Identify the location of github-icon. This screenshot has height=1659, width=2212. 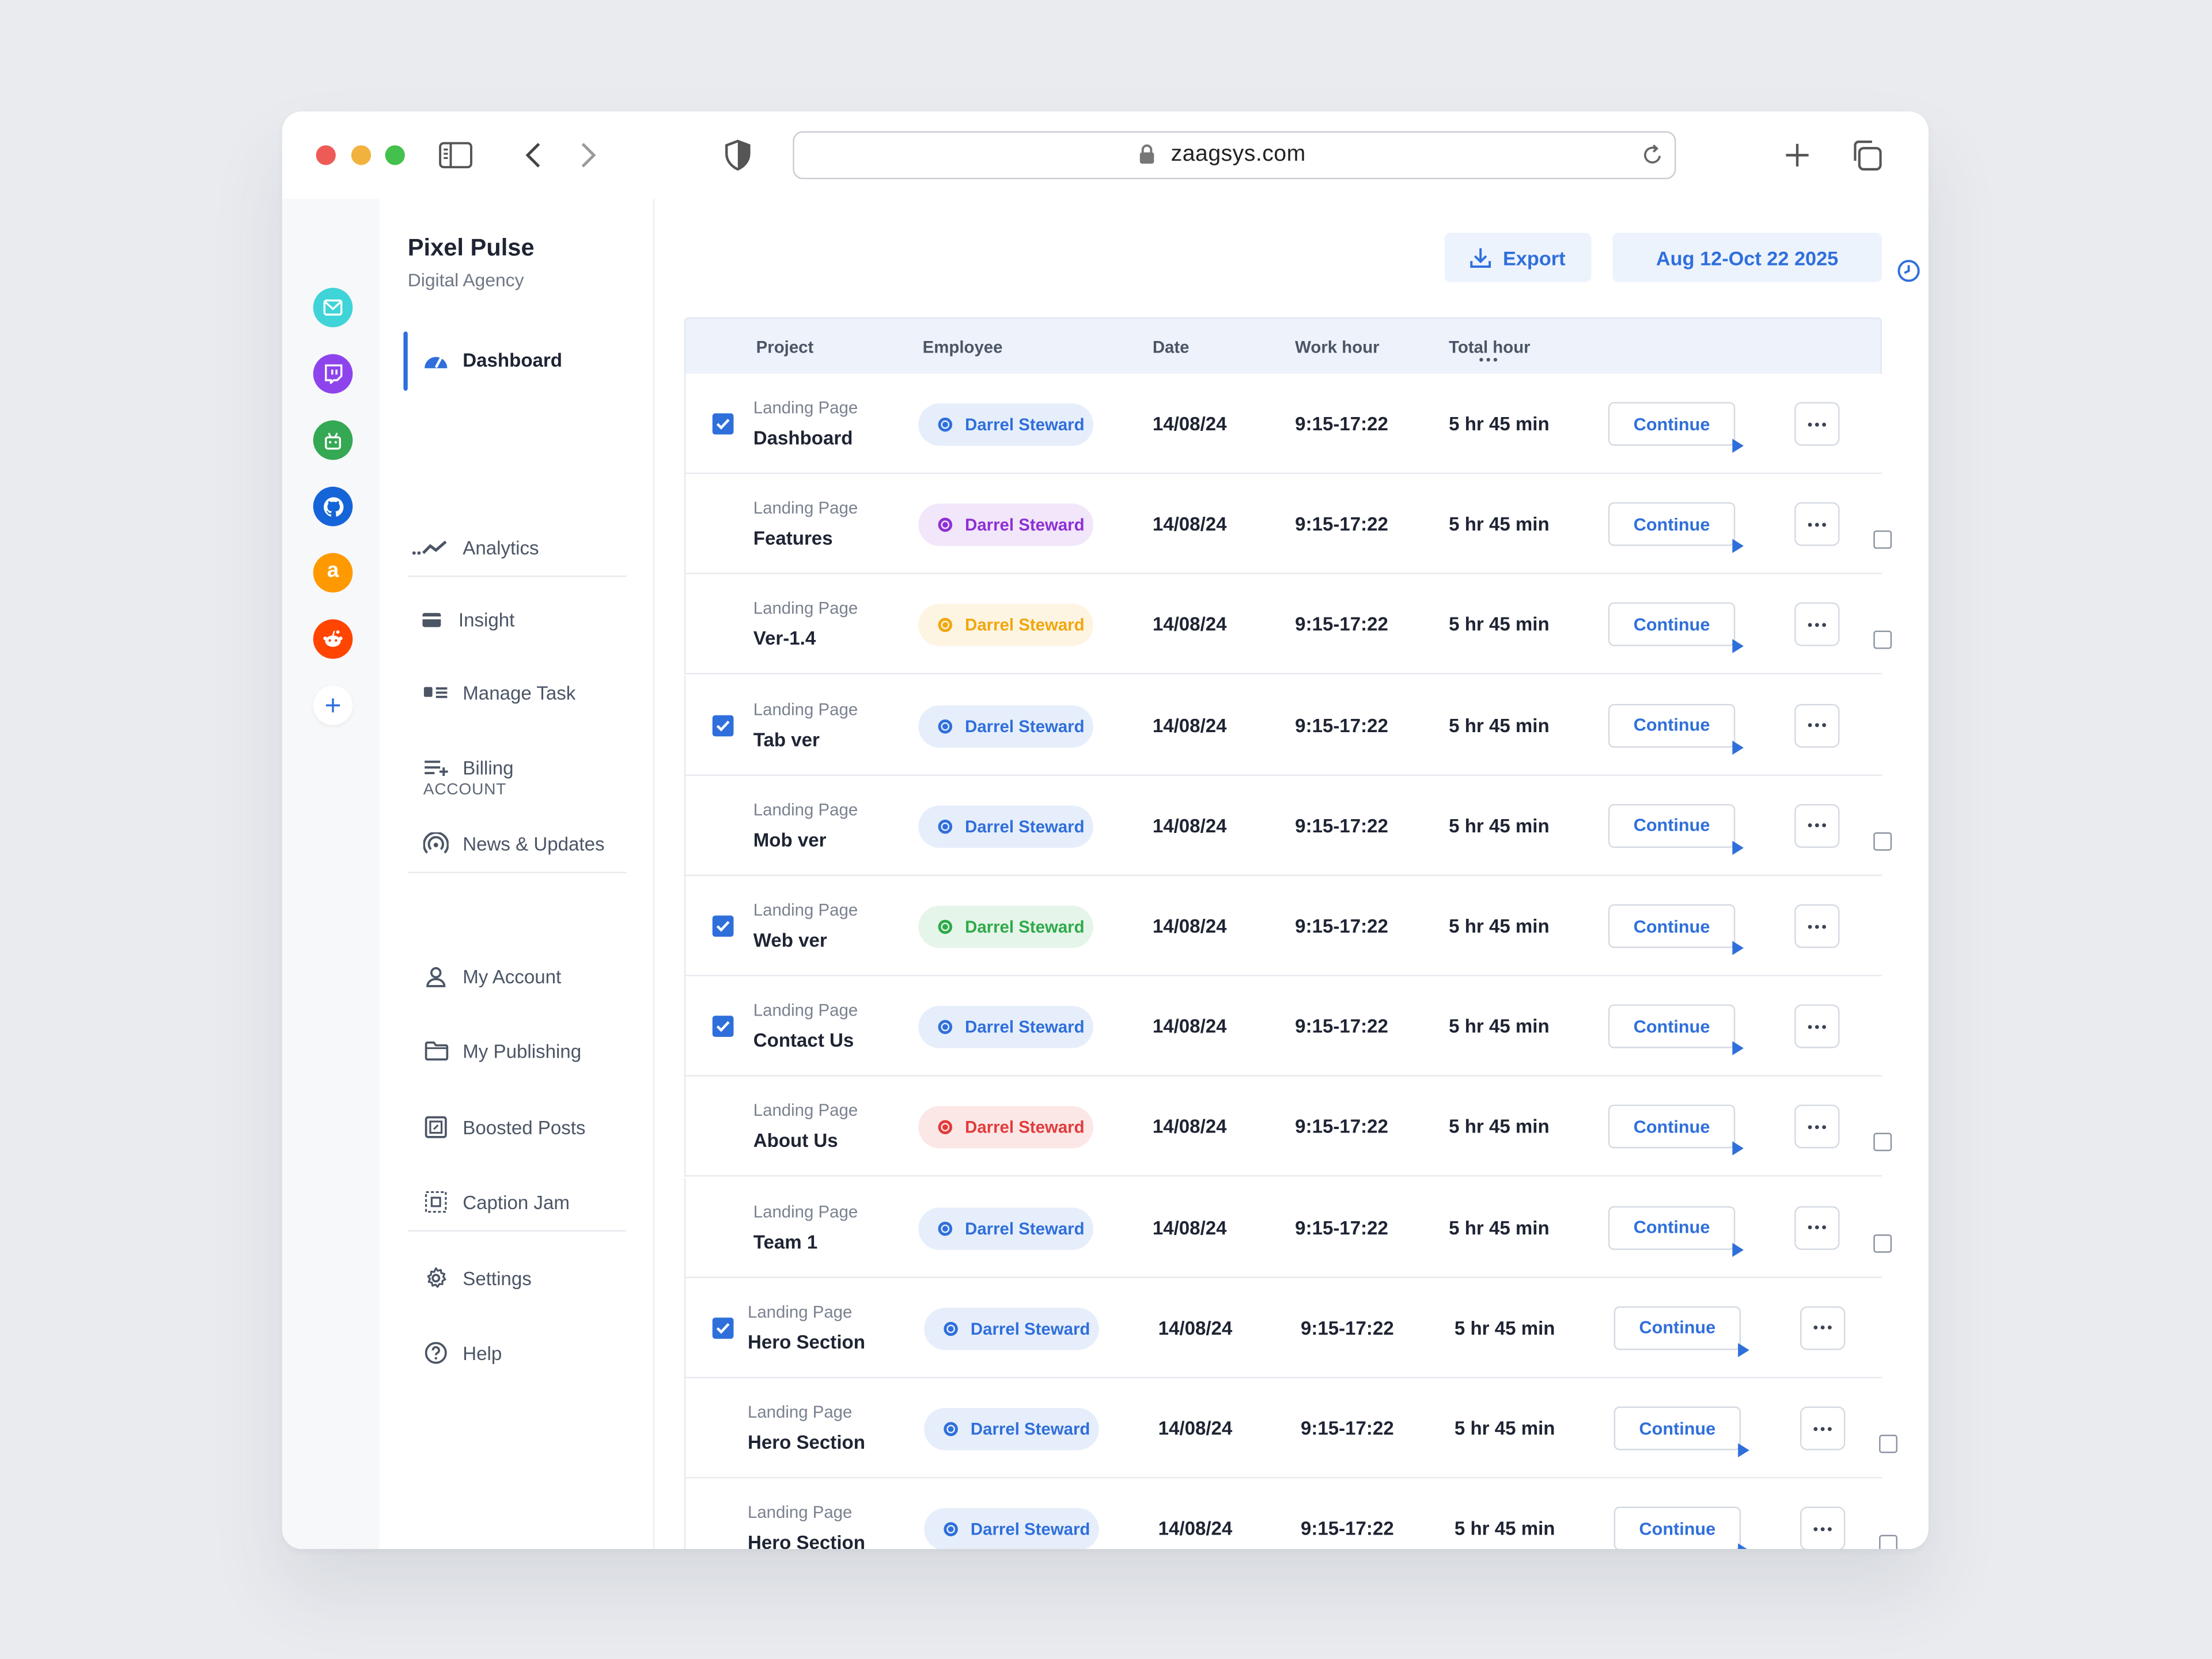
(333, 506).